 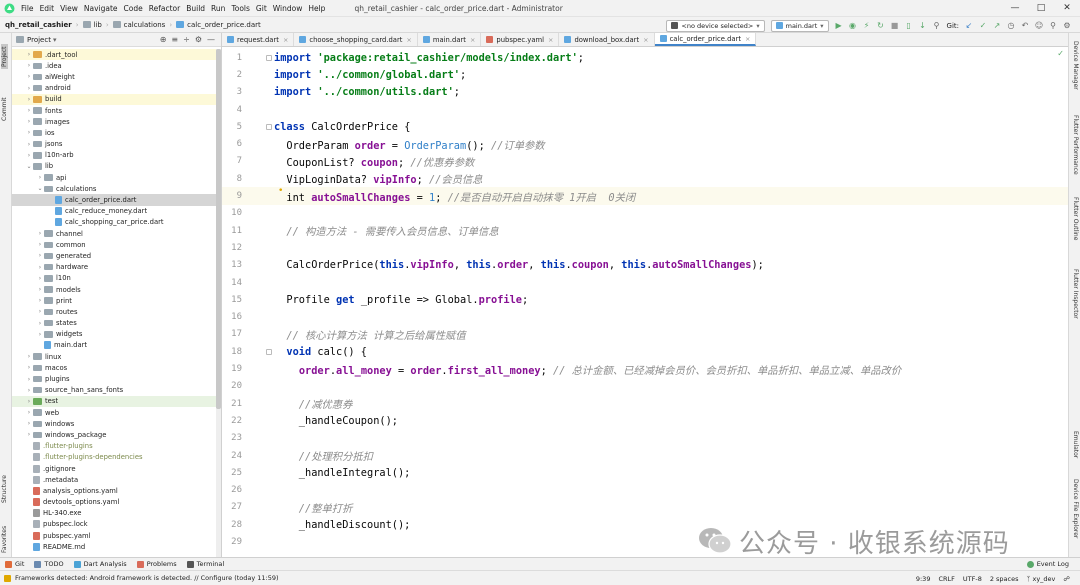 What do you see at coordinates (1048, 564) in the screenshot?
I see `event-log-button: Event Log` at bounding box center [1048, 564].